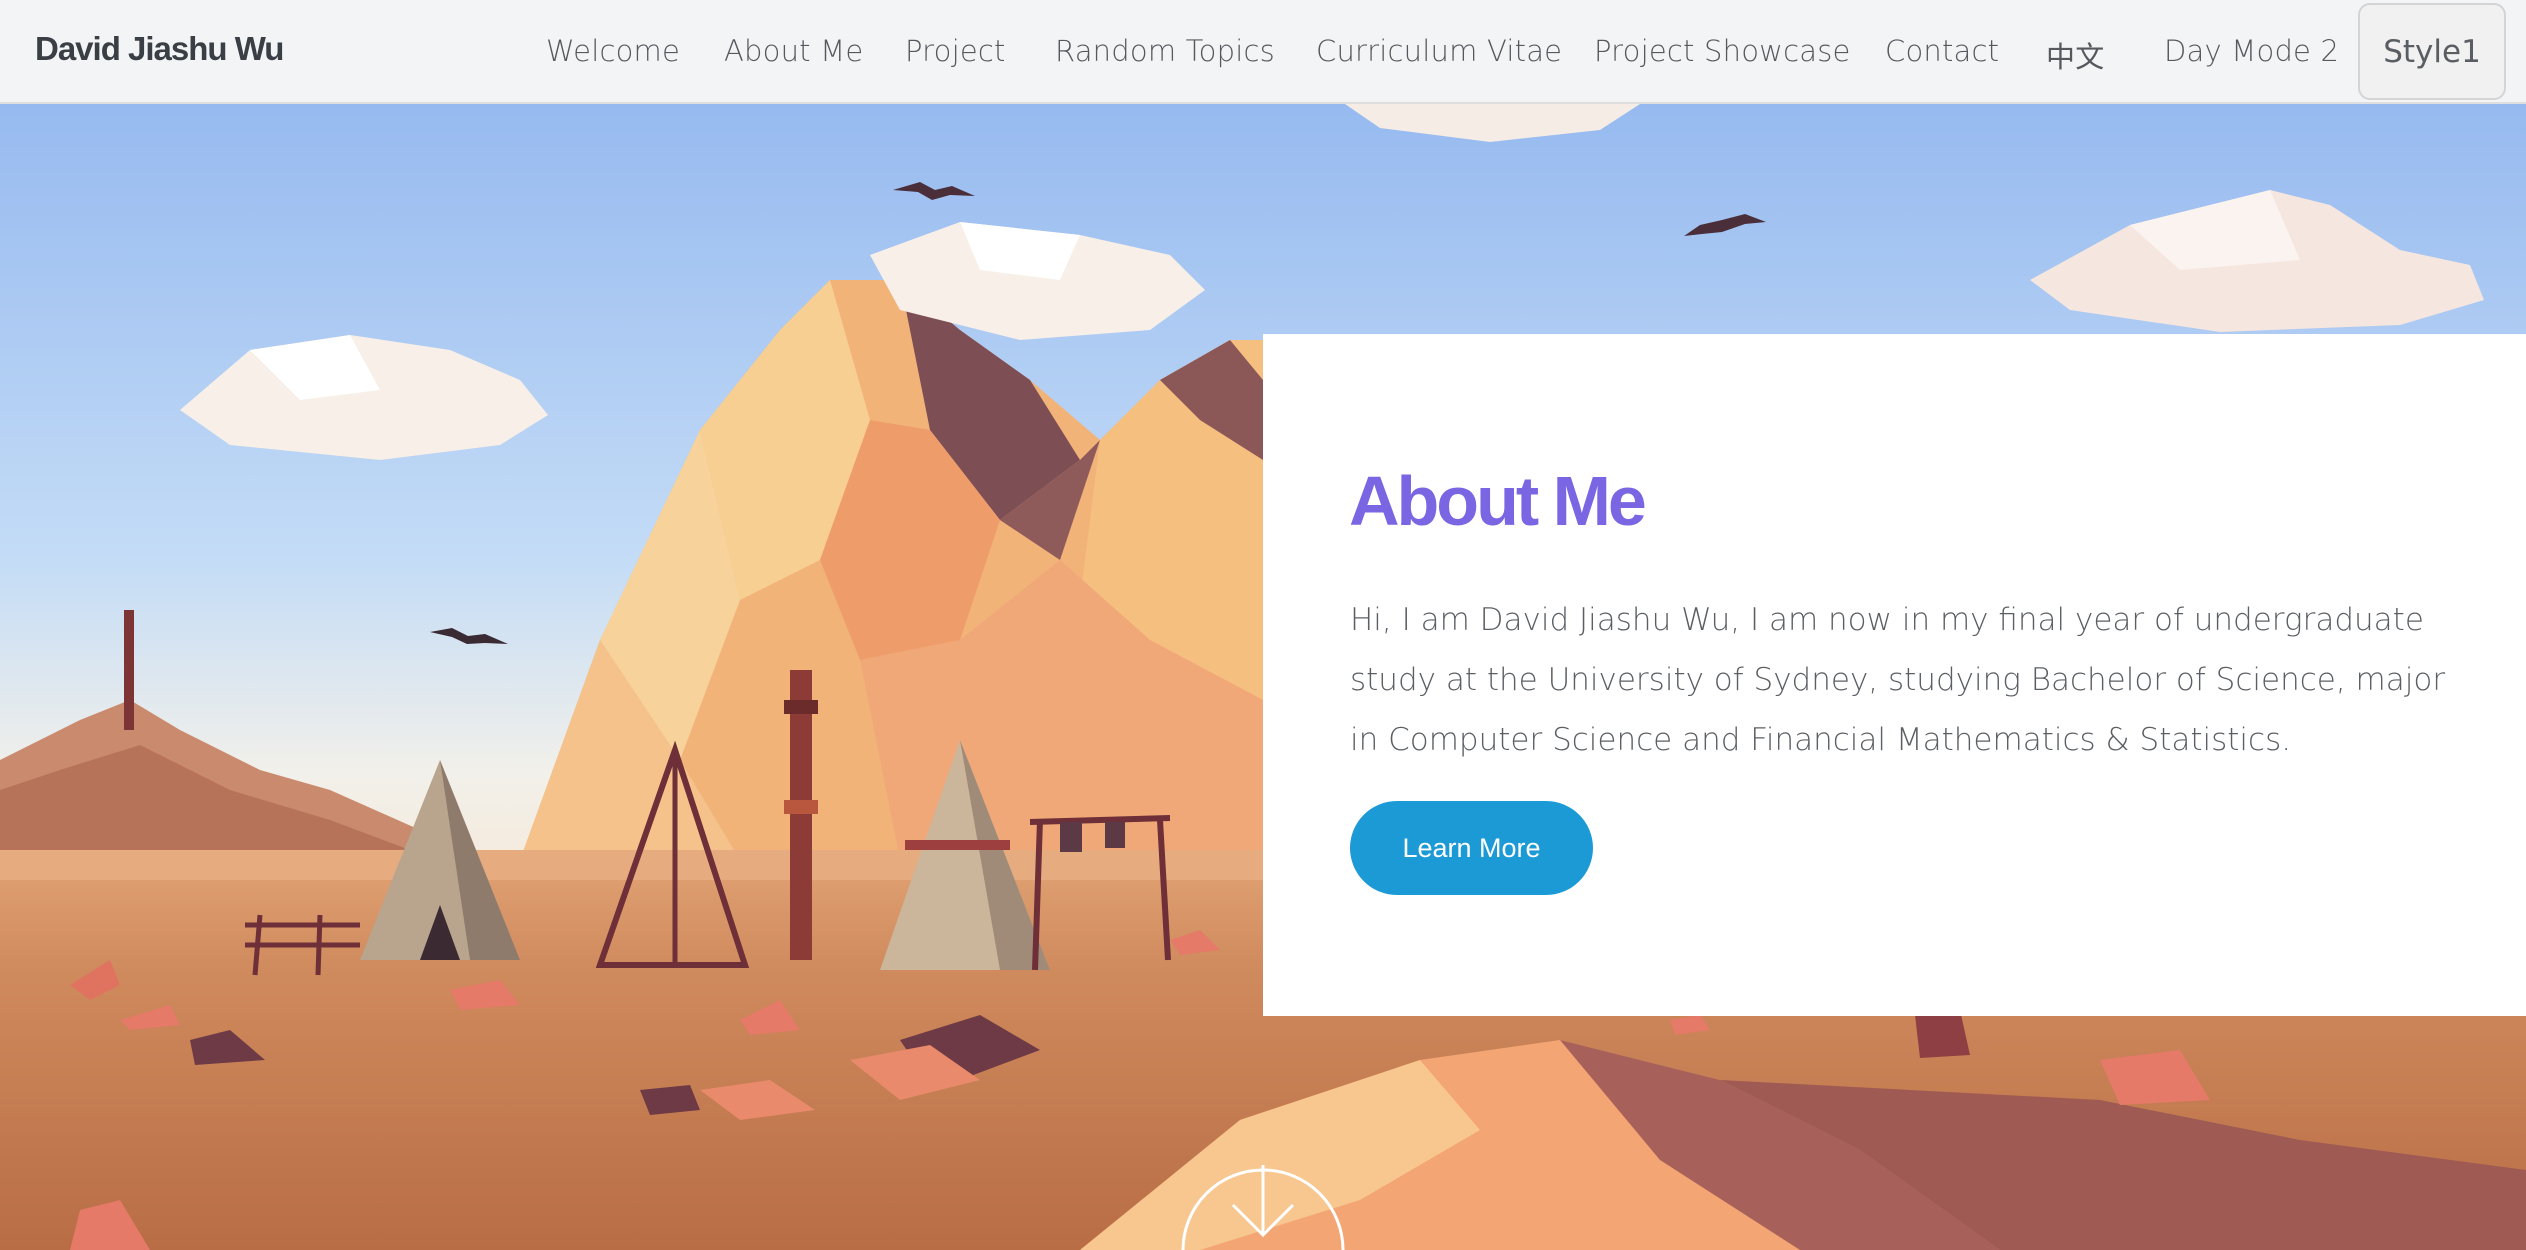 The height and width of the screenshot is (1250, 2526). What do you see at coordinates (613, 51) in the screenshot?
I see `nav-item-welcome: Welcome` at bounding box center [613, 51].